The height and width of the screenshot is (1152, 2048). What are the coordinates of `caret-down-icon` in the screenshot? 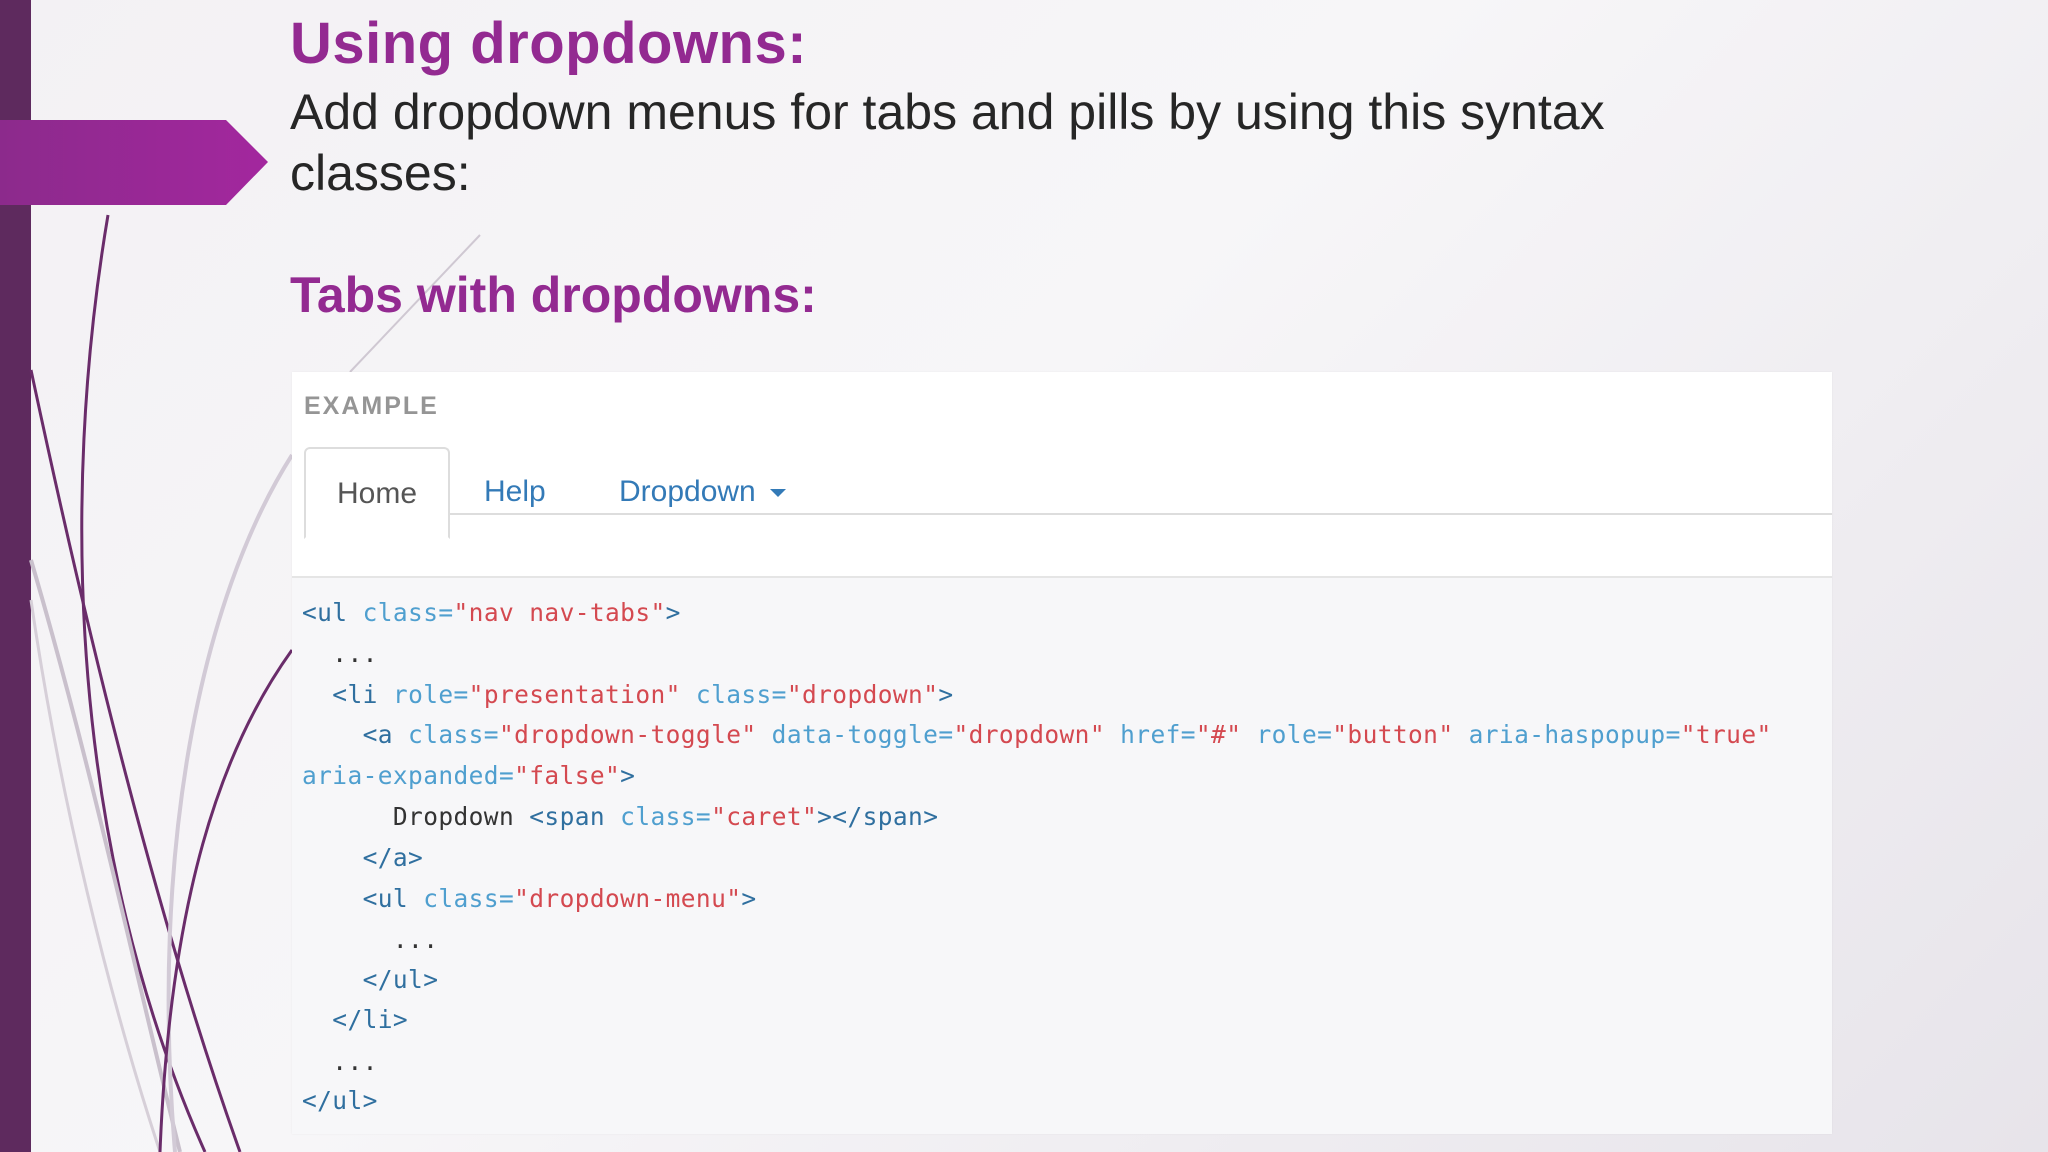 It's located at (777, 493).